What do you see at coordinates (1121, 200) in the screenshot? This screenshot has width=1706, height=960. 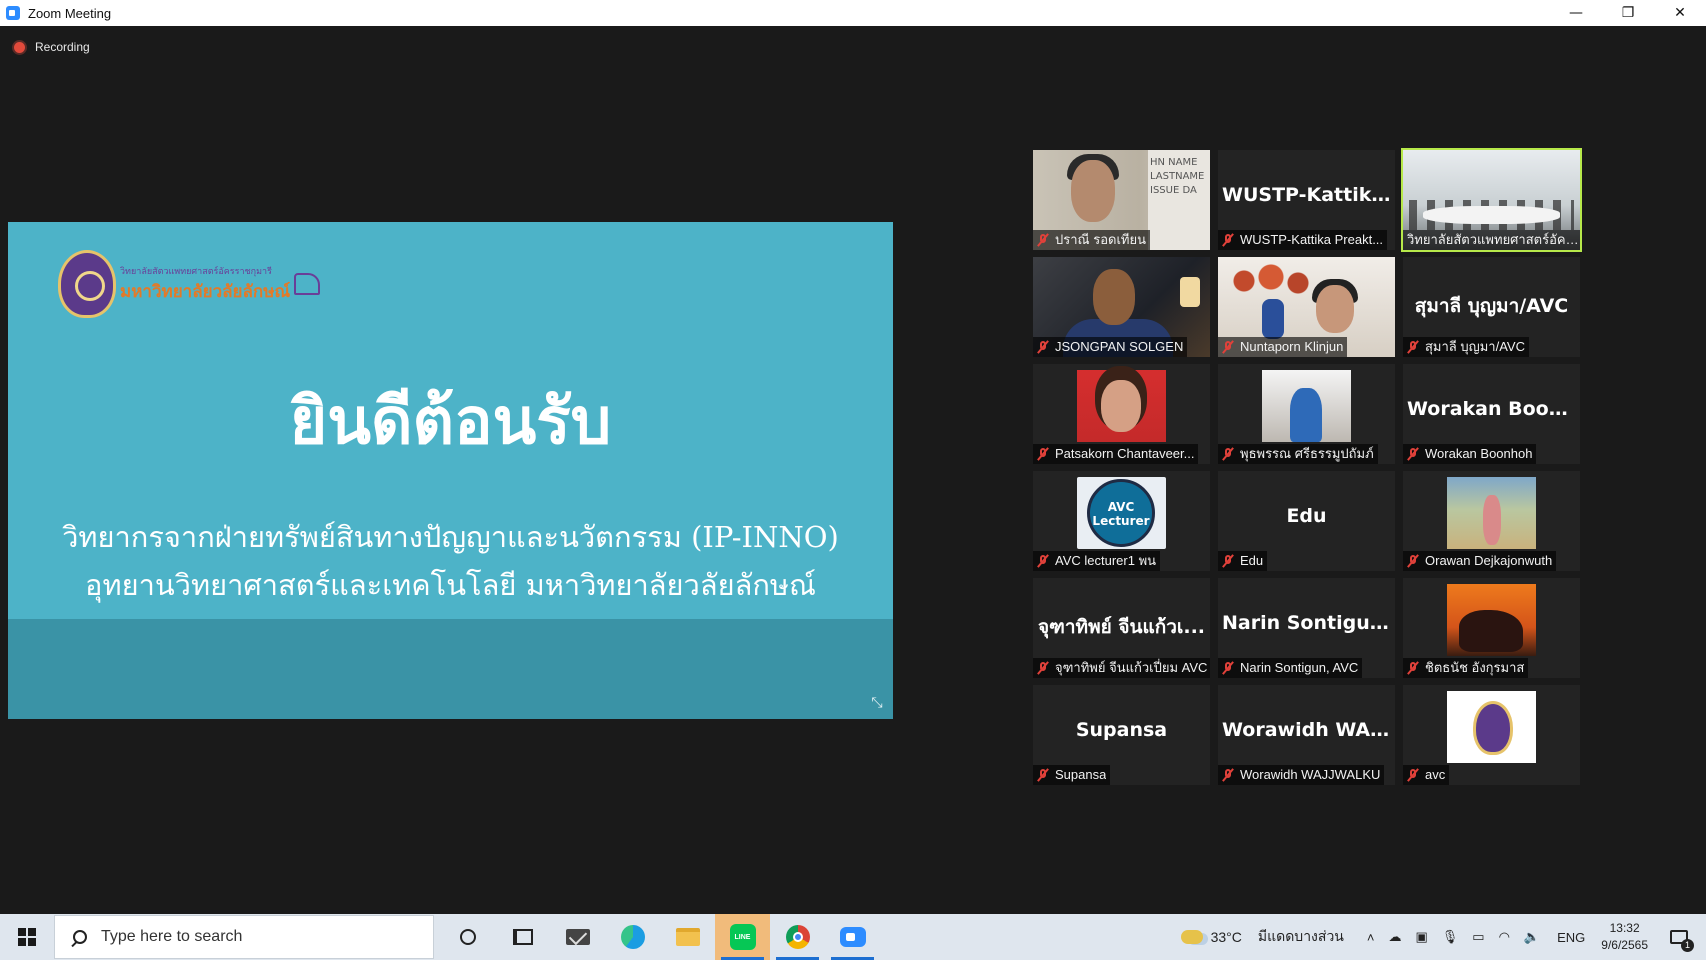 I see `participant-tile: HN NAME LASTNAME ISSUE DA ปราณี รอดเทียน` at bounding box center [1121, 200].